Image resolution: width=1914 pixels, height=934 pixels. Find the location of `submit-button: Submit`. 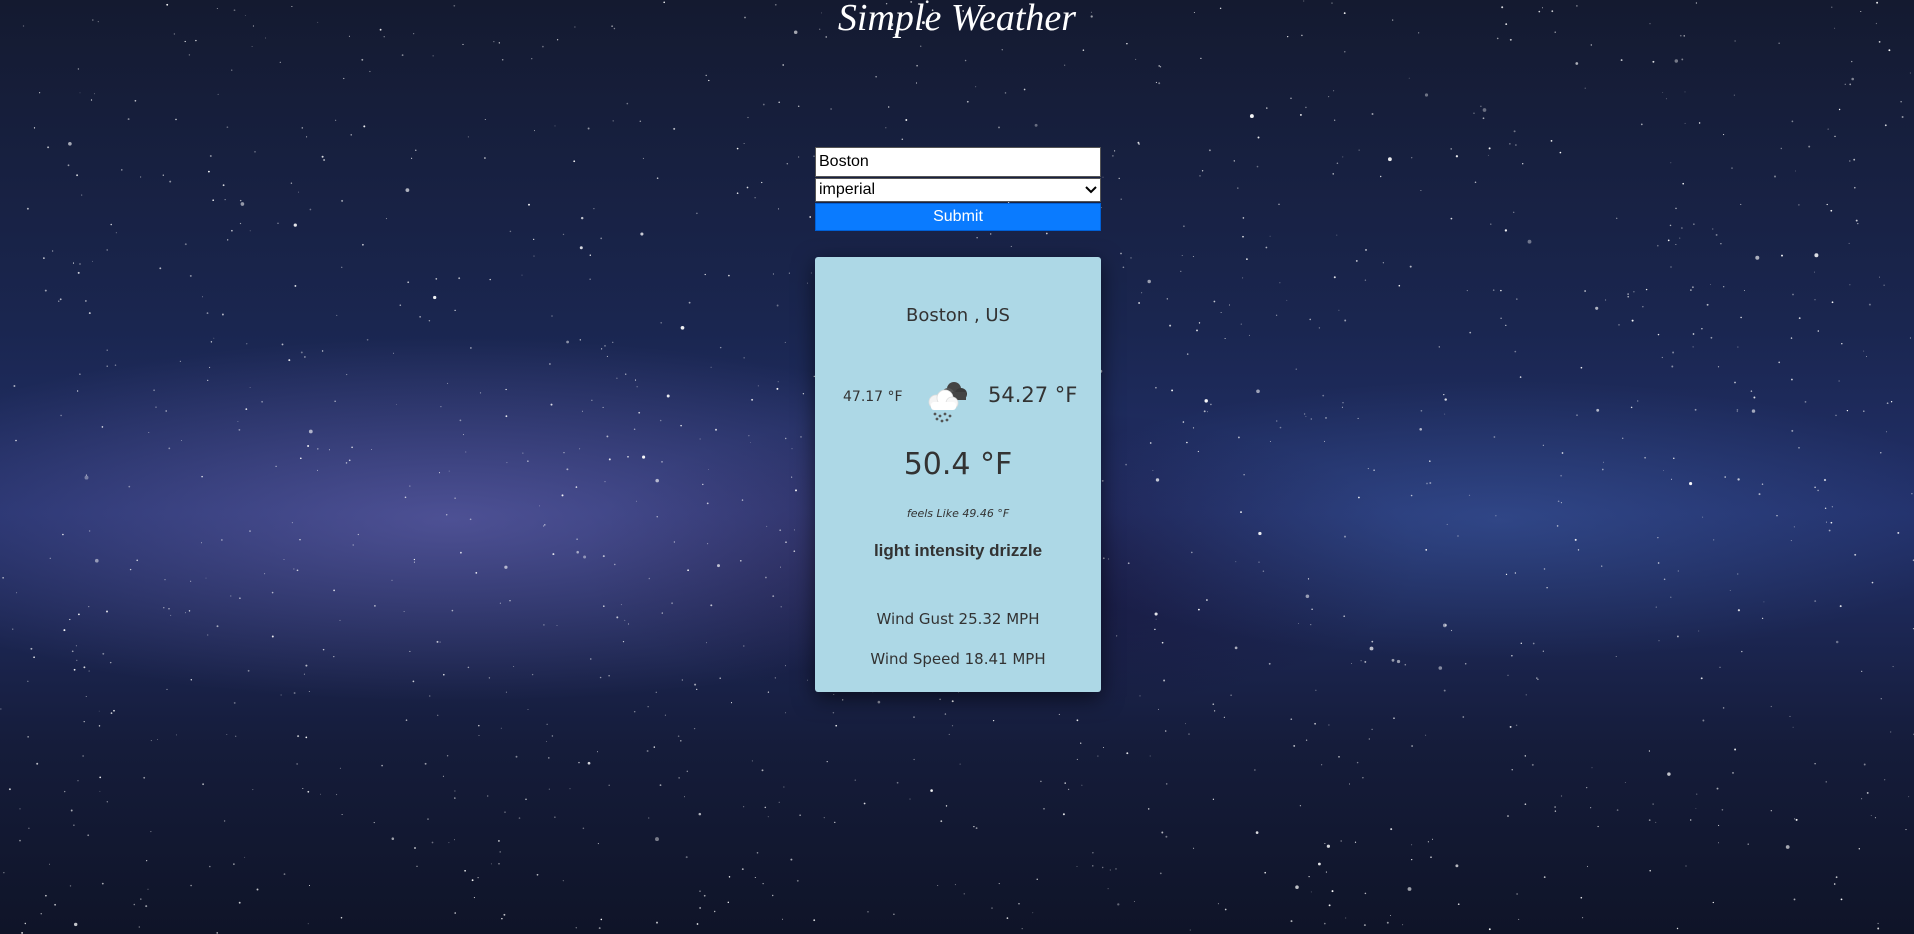

submit-button: Submit is located at coordinates (958, 217).